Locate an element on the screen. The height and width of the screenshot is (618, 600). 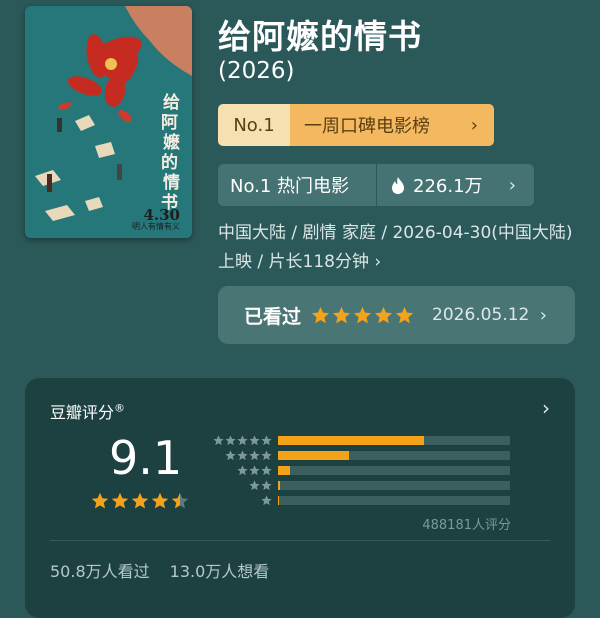
poster-title-char-1: 给 is located at coordinates (171, 102).